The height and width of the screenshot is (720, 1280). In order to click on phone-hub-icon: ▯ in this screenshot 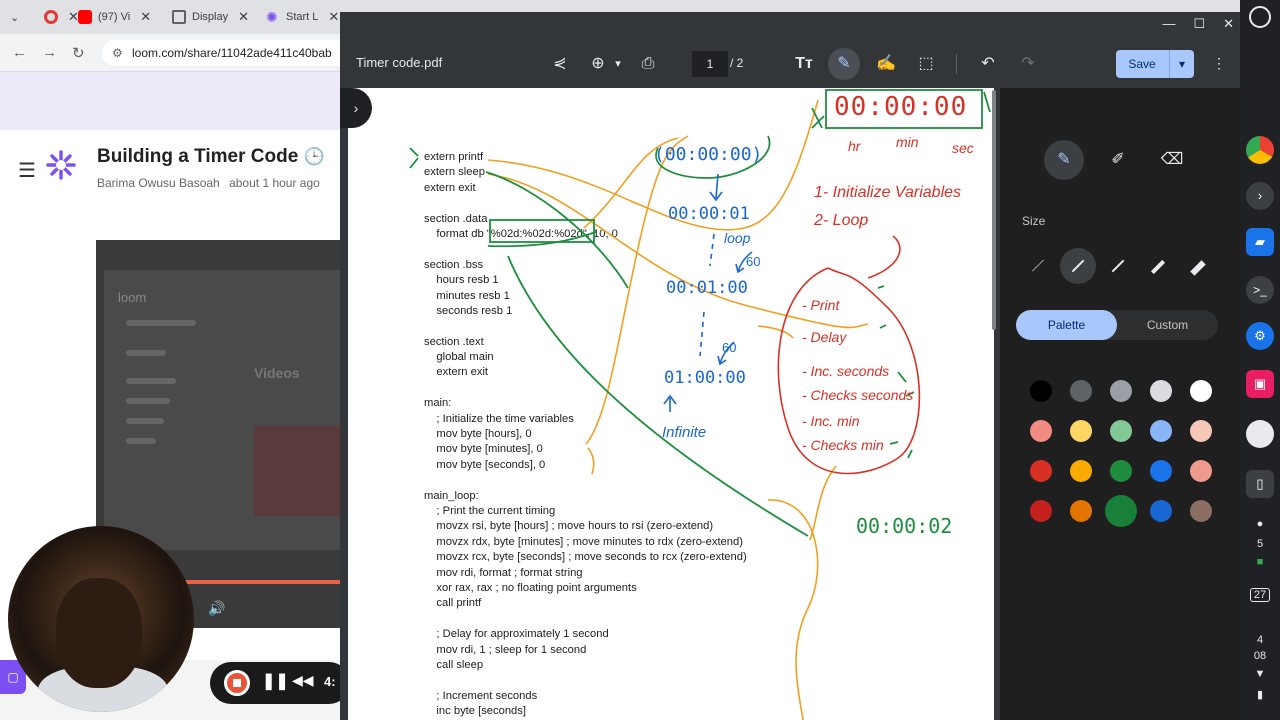, I will do `click(1260, 484)`.